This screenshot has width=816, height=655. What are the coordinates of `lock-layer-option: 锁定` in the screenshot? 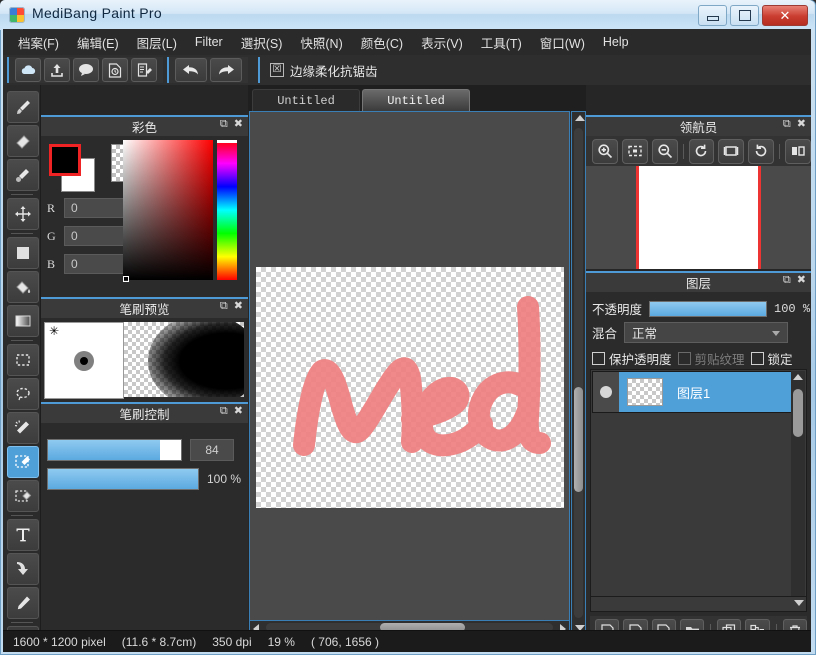 It's located at (771, 358).